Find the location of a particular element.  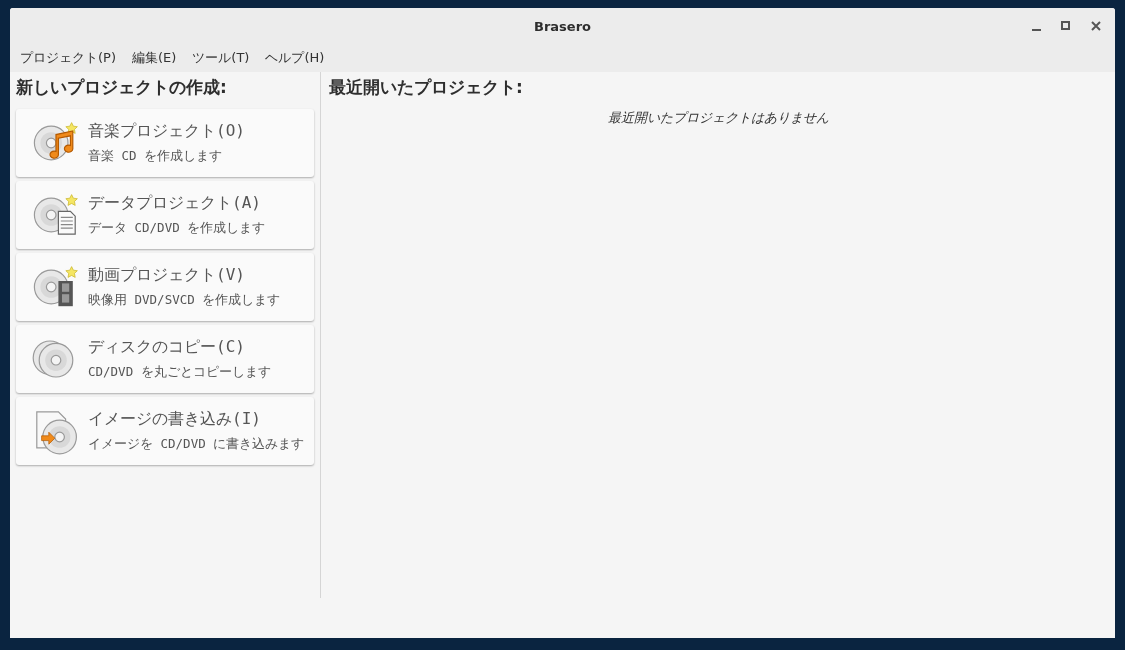

menu-item: ヘルプ(H) is located at coordinates (295, 58).